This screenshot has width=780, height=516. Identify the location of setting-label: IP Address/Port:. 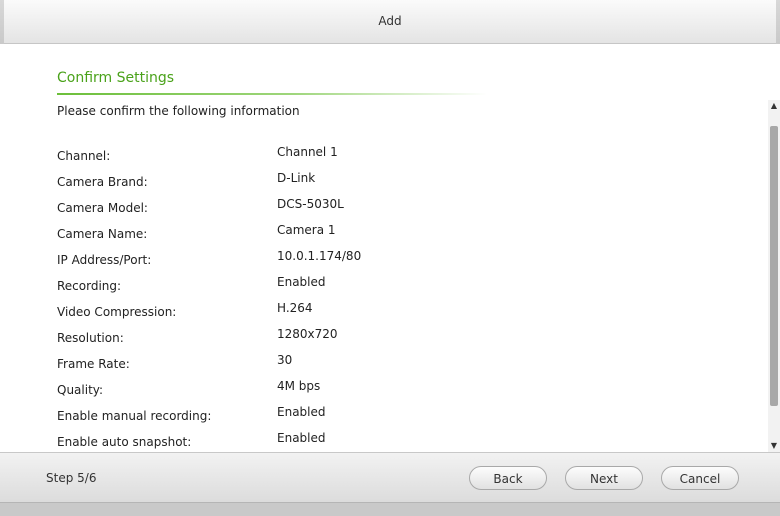
(104, 260).